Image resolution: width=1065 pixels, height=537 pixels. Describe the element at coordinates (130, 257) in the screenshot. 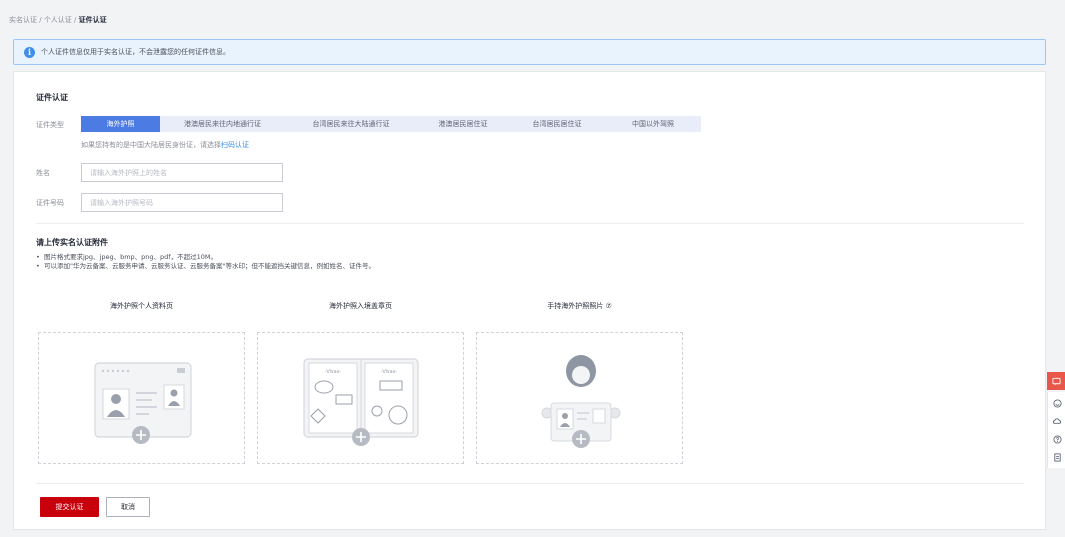

I see `rule-text: 图片格式要求jpg、jpeg、bmp、png、pdf，不超过10M。` at that location.